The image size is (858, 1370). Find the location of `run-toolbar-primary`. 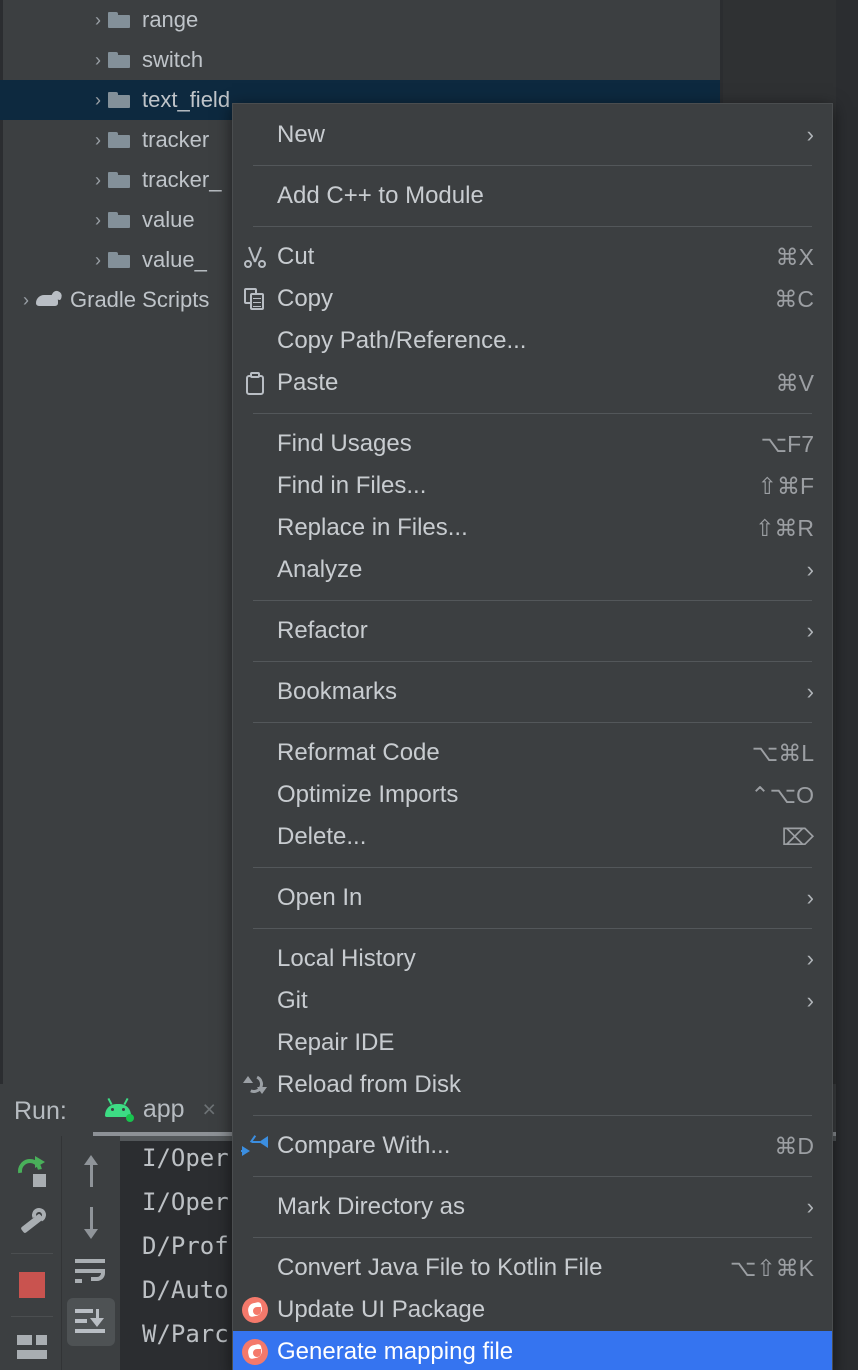

run-toolbar-primary is located at coordinates (32, 1253).